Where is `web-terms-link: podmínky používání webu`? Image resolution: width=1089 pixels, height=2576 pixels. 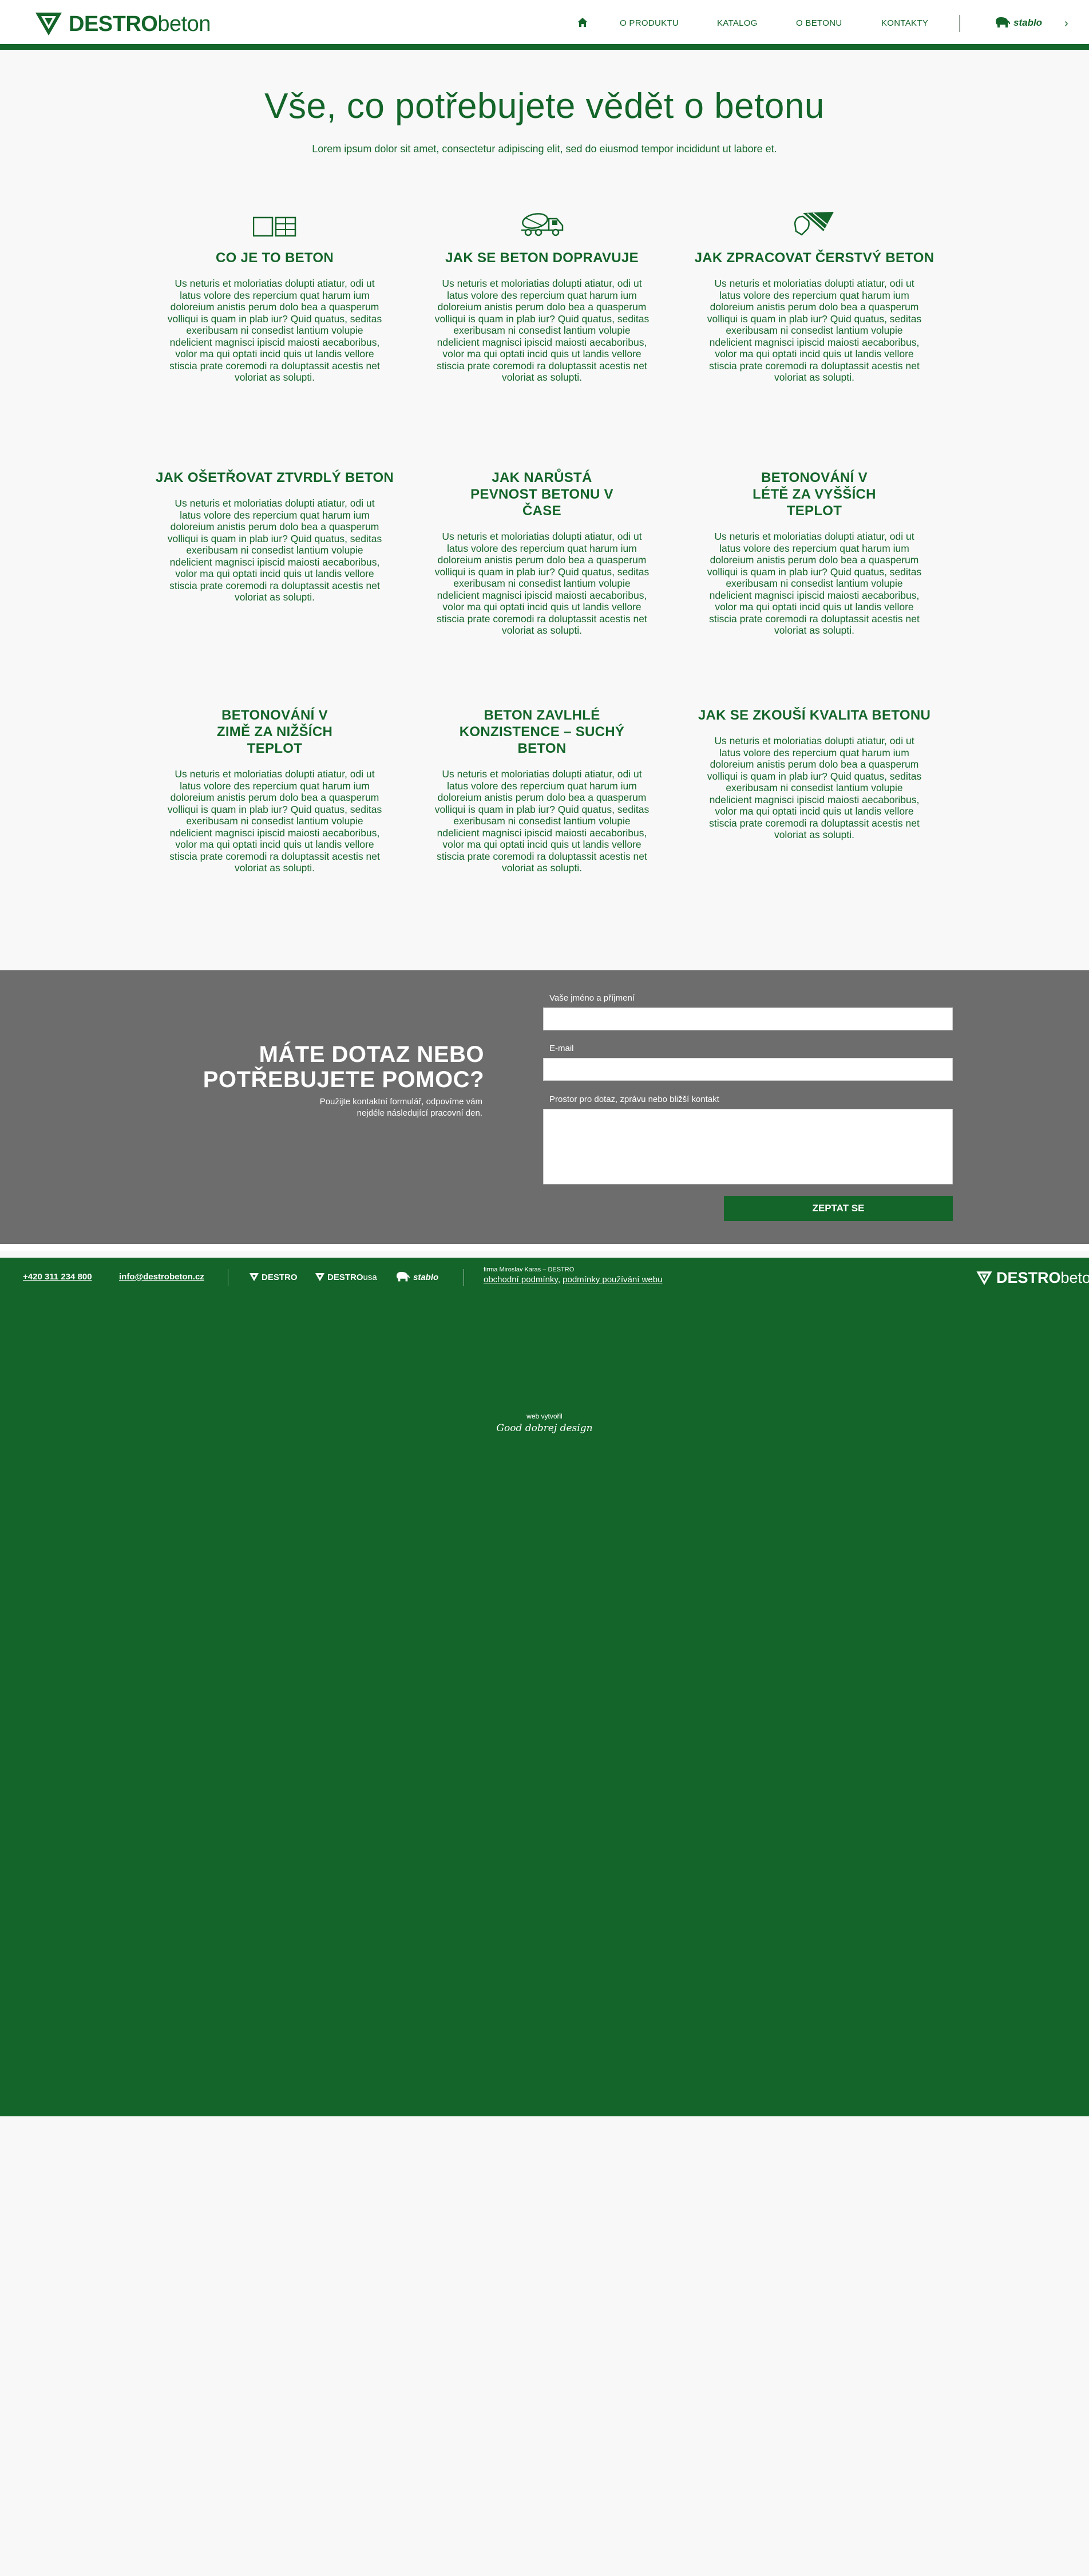
web-terms-link: podmínky používání webu is located at coordinates (612, 1280).